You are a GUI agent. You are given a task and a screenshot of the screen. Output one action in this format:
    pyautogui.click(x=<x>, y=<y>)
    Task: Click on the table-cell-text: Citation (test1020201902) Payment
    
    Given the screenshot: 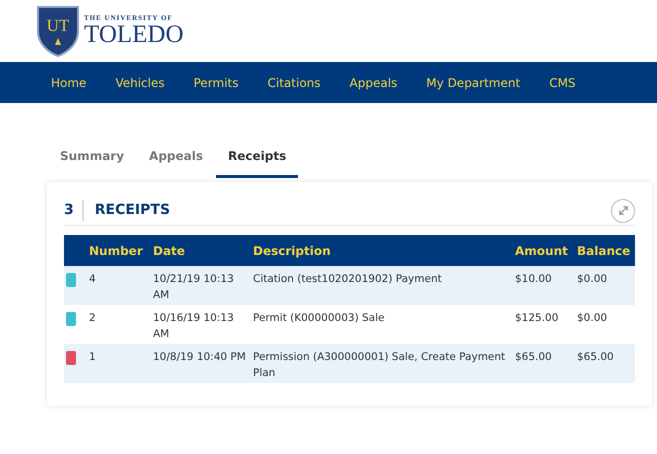 What is the action you would take?
    pyautogui.click(x=348, y=279)
    